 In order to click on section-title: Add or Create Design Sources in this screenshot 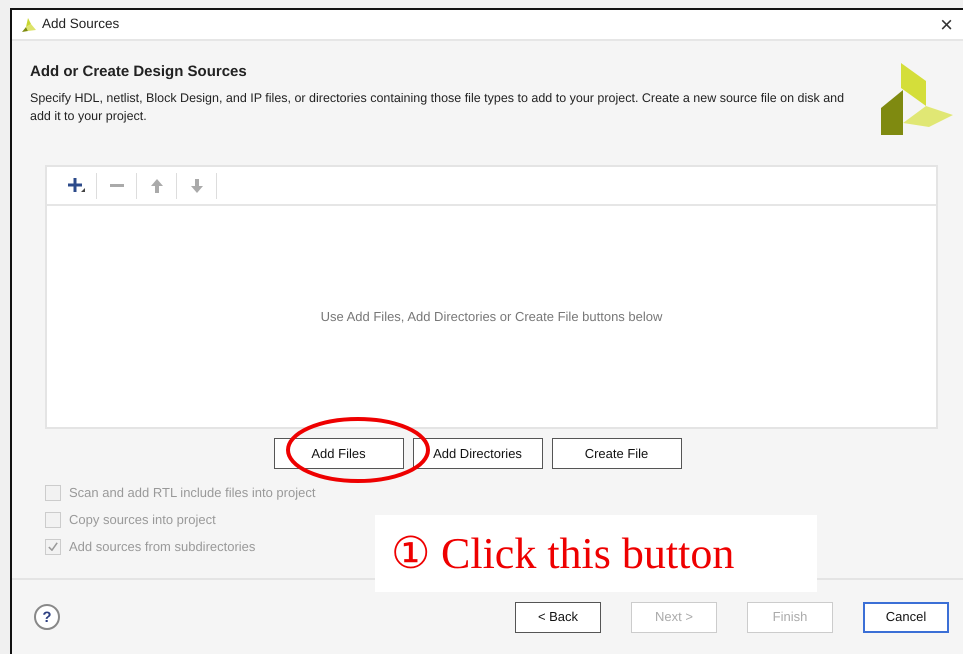, I will do `click(139, 72)`.